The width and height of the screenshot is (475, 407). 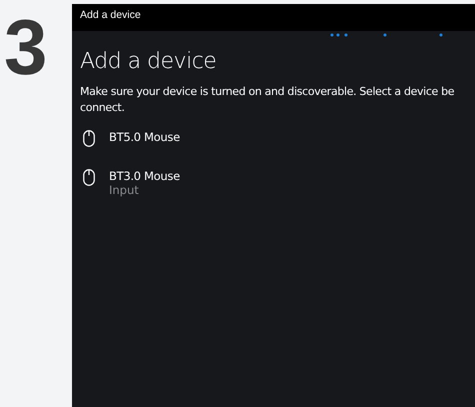 What do you see at coordinates (24, 47) in the screenshot?
I see `step-number: 3` at bounding box center [24, 47].